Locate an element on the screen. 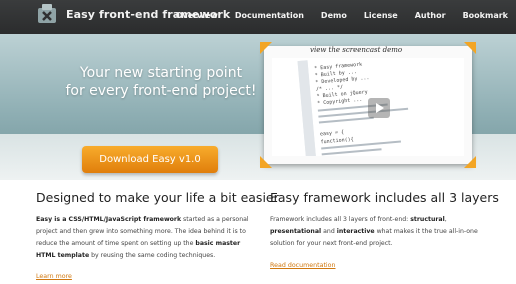 This screenshot has width=516, height=284. right-text-2: , is located at coordinates (445, 219).